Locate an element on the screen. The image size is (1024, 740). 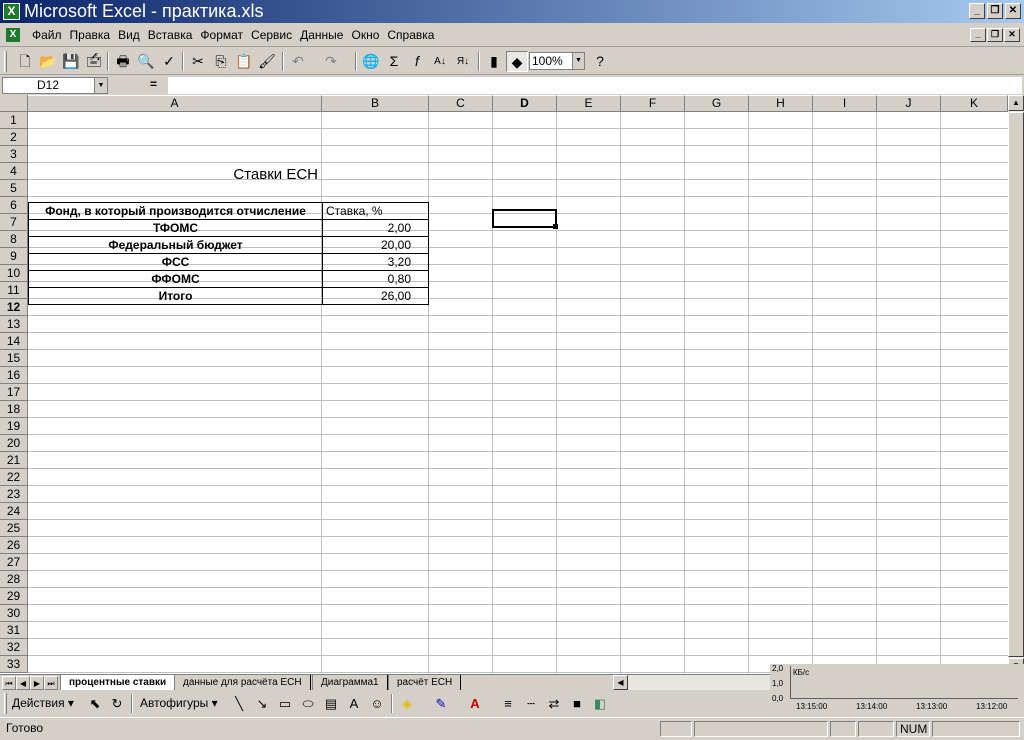
fill-handle is located at coordinates (555, 226).